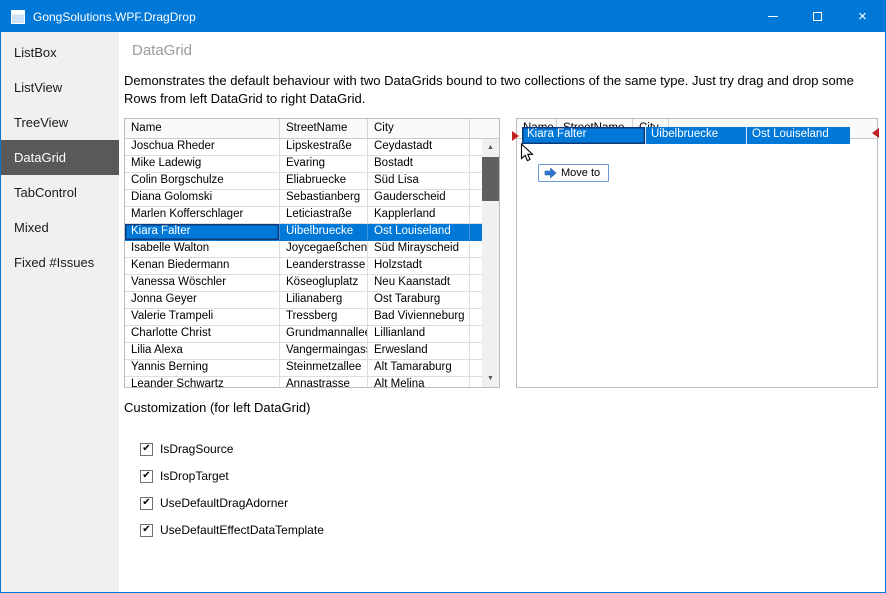  Describe the element at coordinates (324, 198) in the screenshot. I see `cell: Sebastianberg` at that location.